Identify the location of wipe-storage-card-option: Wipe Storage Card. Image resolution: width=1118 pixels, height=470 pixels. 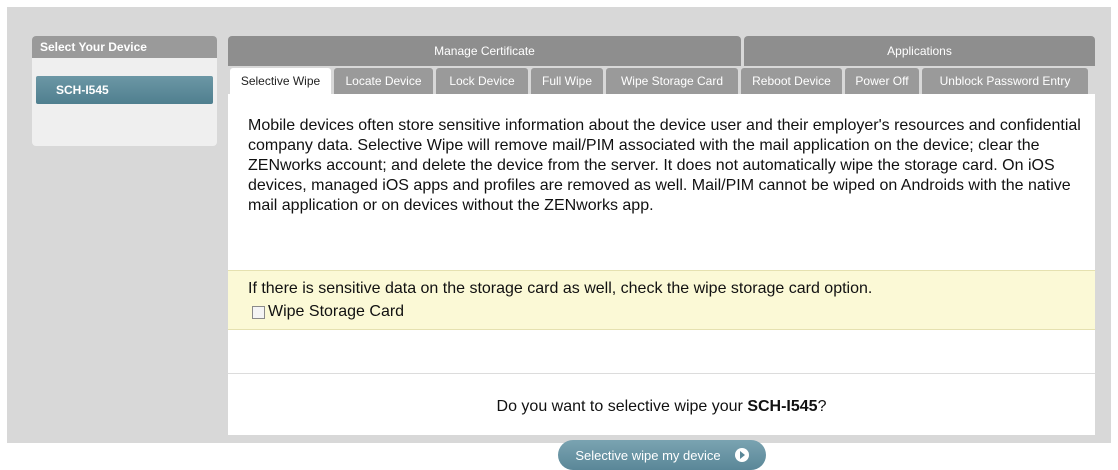
(328, 312).